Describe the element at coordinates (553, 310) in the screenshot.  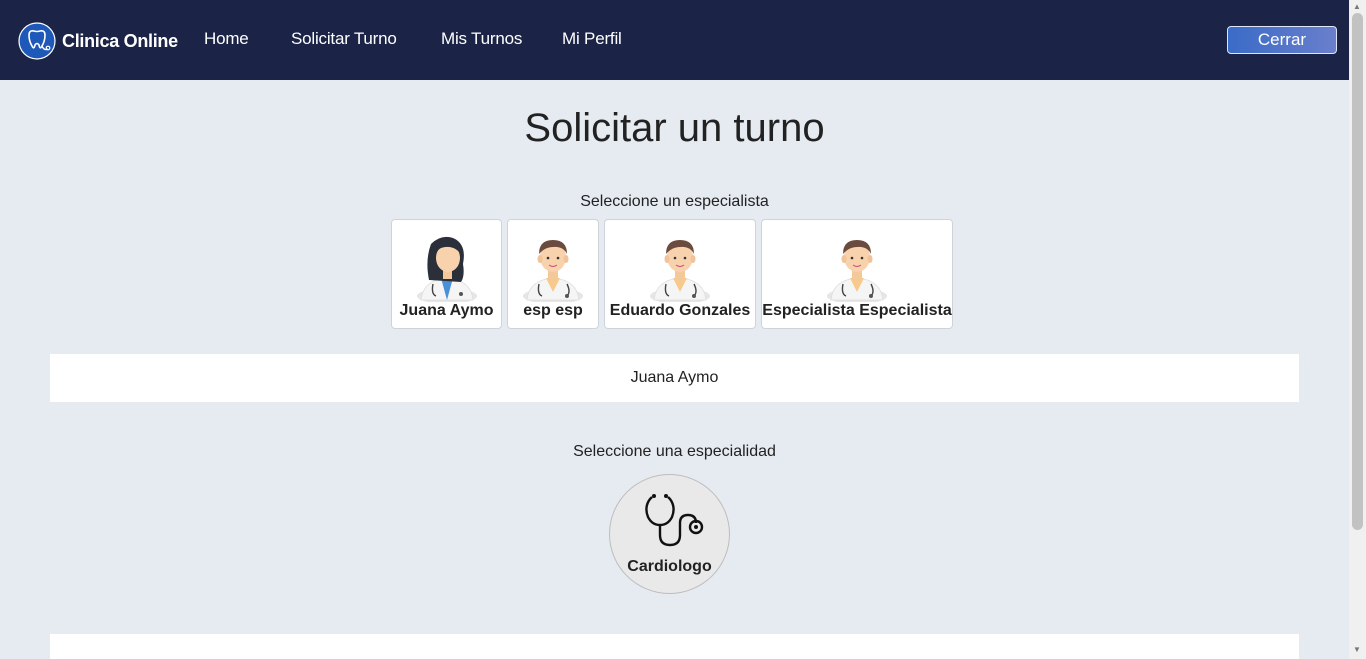
I see `specialist-name: esp esp` at that location.